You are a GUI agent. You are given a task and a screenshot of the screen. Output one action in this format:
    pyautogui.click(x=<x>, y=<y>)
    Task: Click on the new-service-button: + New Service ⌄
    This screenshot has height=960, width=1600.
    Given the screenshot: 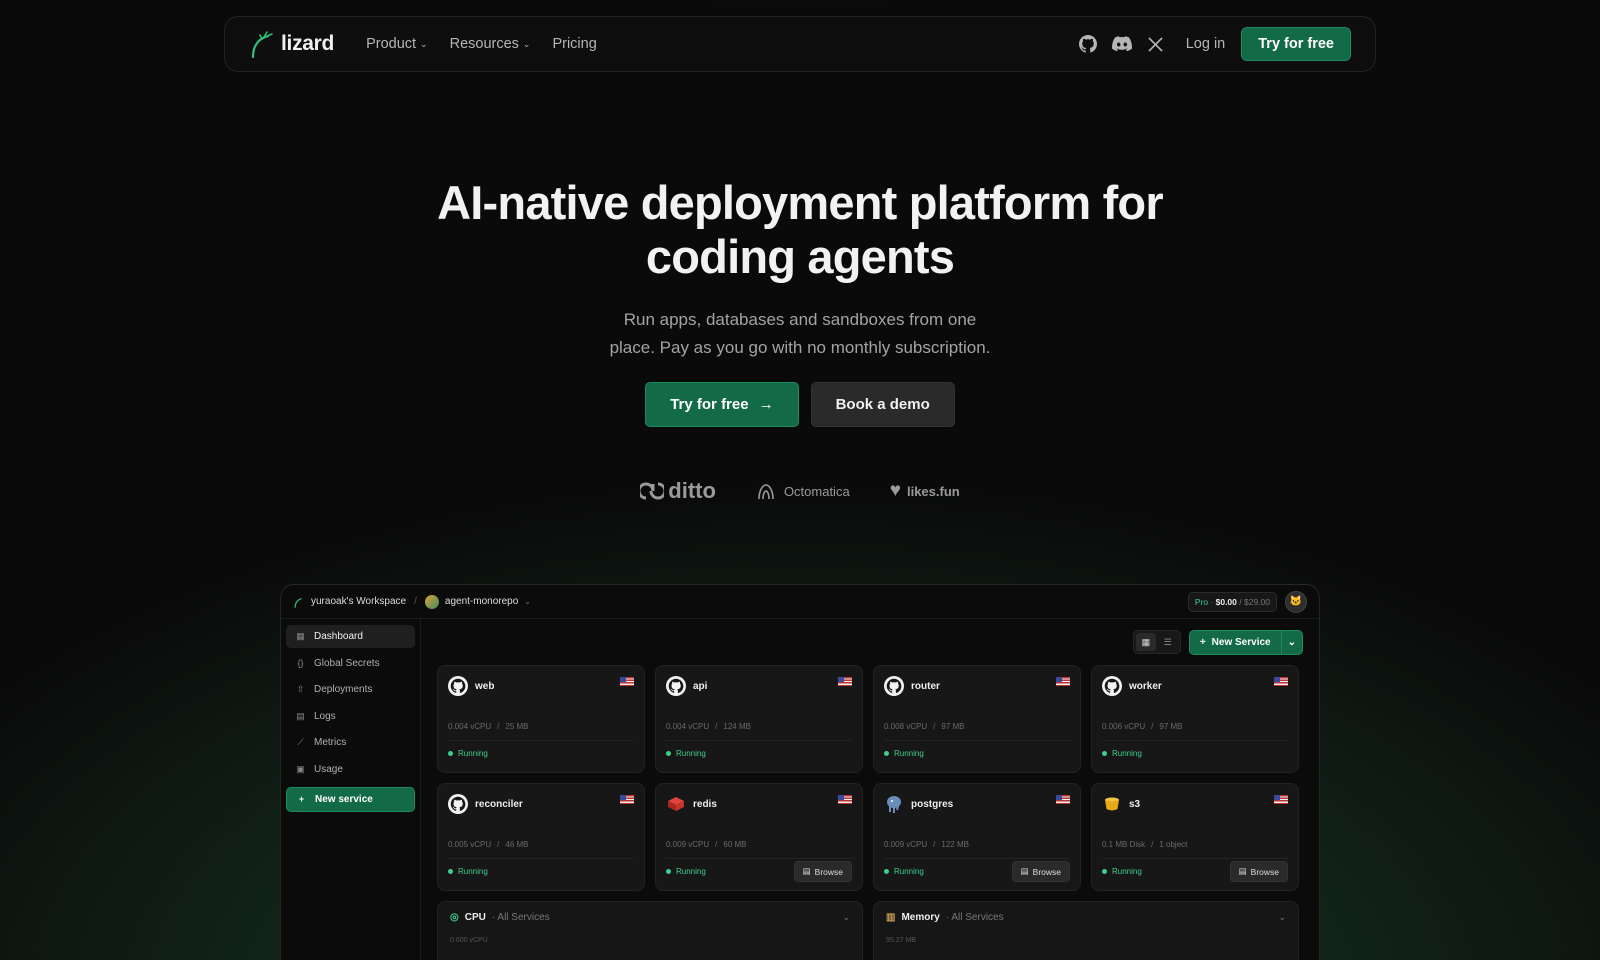 What is the action you would take?
    pyautogui.click(x=1245, y=642)
    